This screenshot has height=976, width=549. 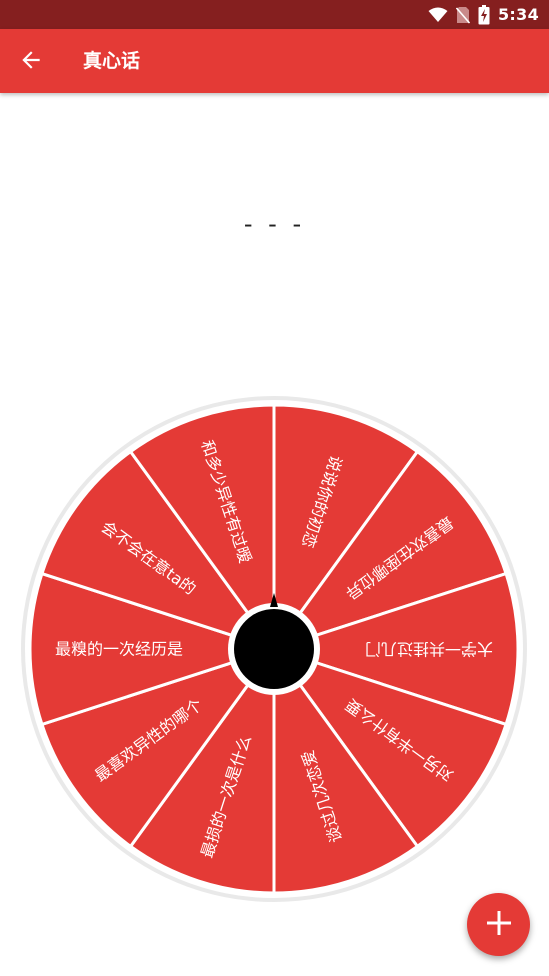 What do you see at coordinates (438, 15) in the screenshot?
I see `wifi-icon` at bounding box center [438, 15].